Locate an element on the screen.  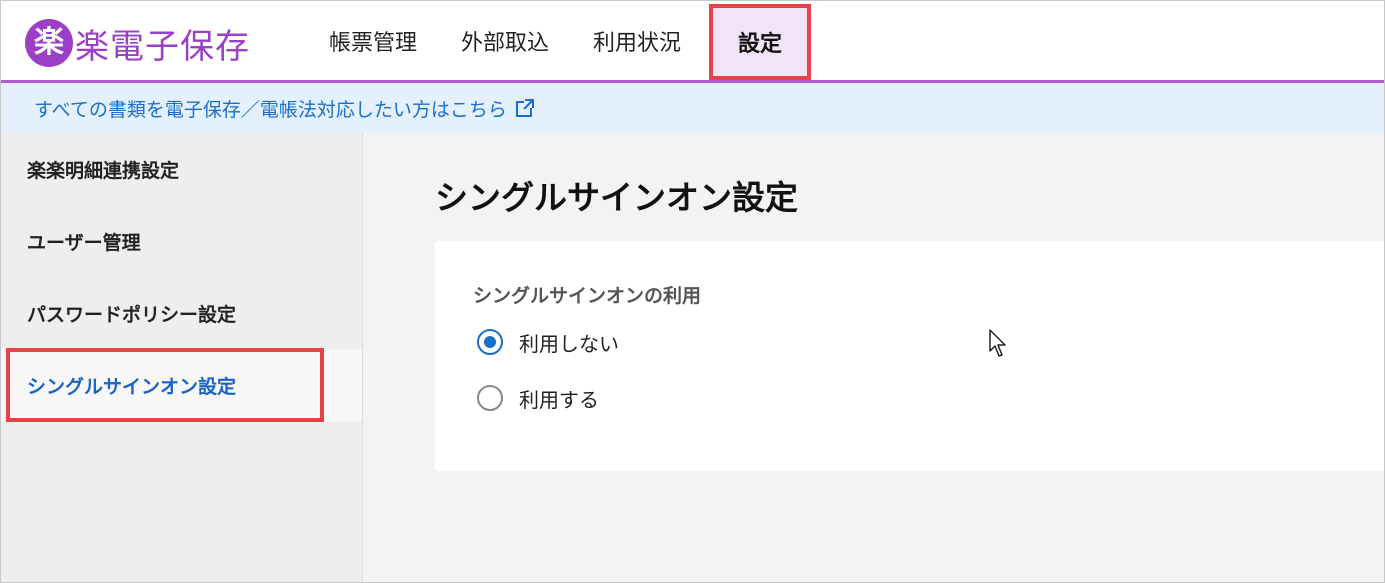
page-title: シングルサインオン設定 is located at coordinates (616, 197).